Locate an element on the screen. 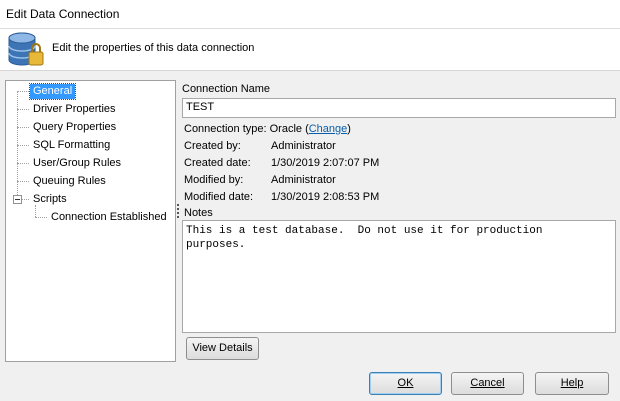 This screenshot has width=620, height=401. cancel-button: Cancel is located at coordinates (487, 383).